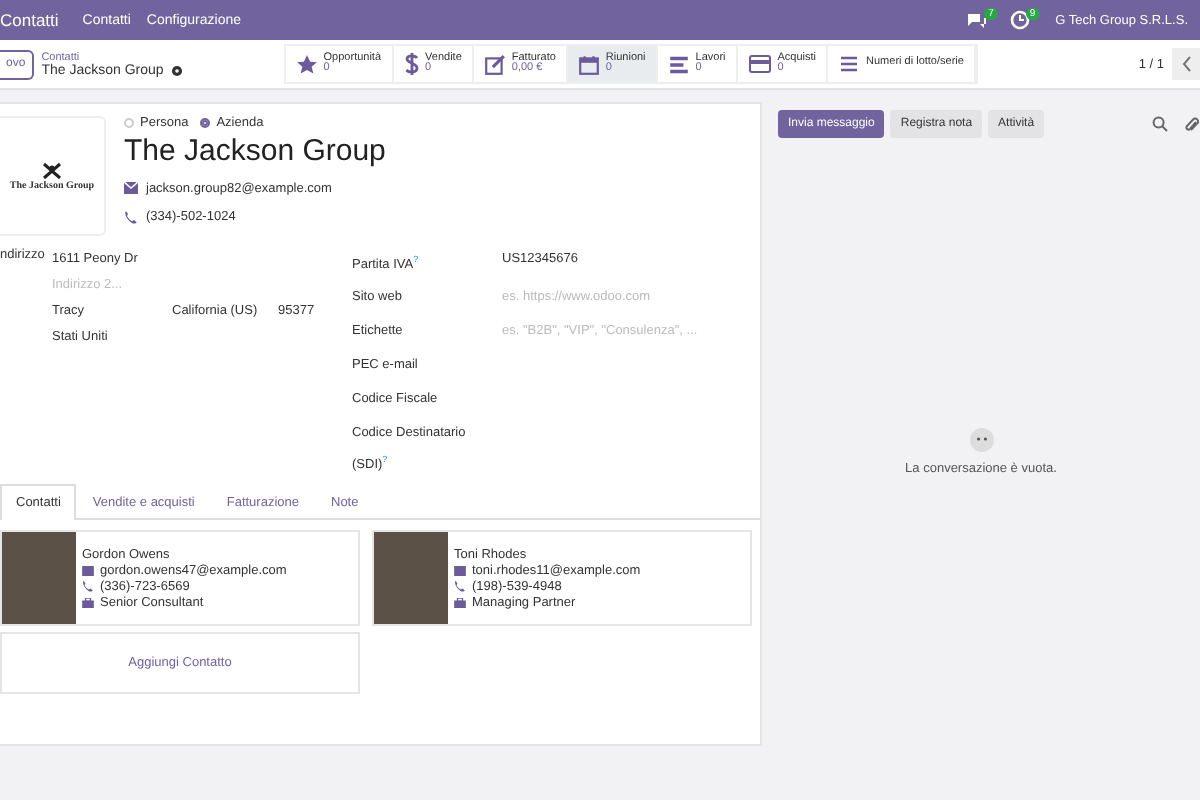 This screenshot has width=1200, height=800. I want to click on credit-card-icon, so click(759, 64).